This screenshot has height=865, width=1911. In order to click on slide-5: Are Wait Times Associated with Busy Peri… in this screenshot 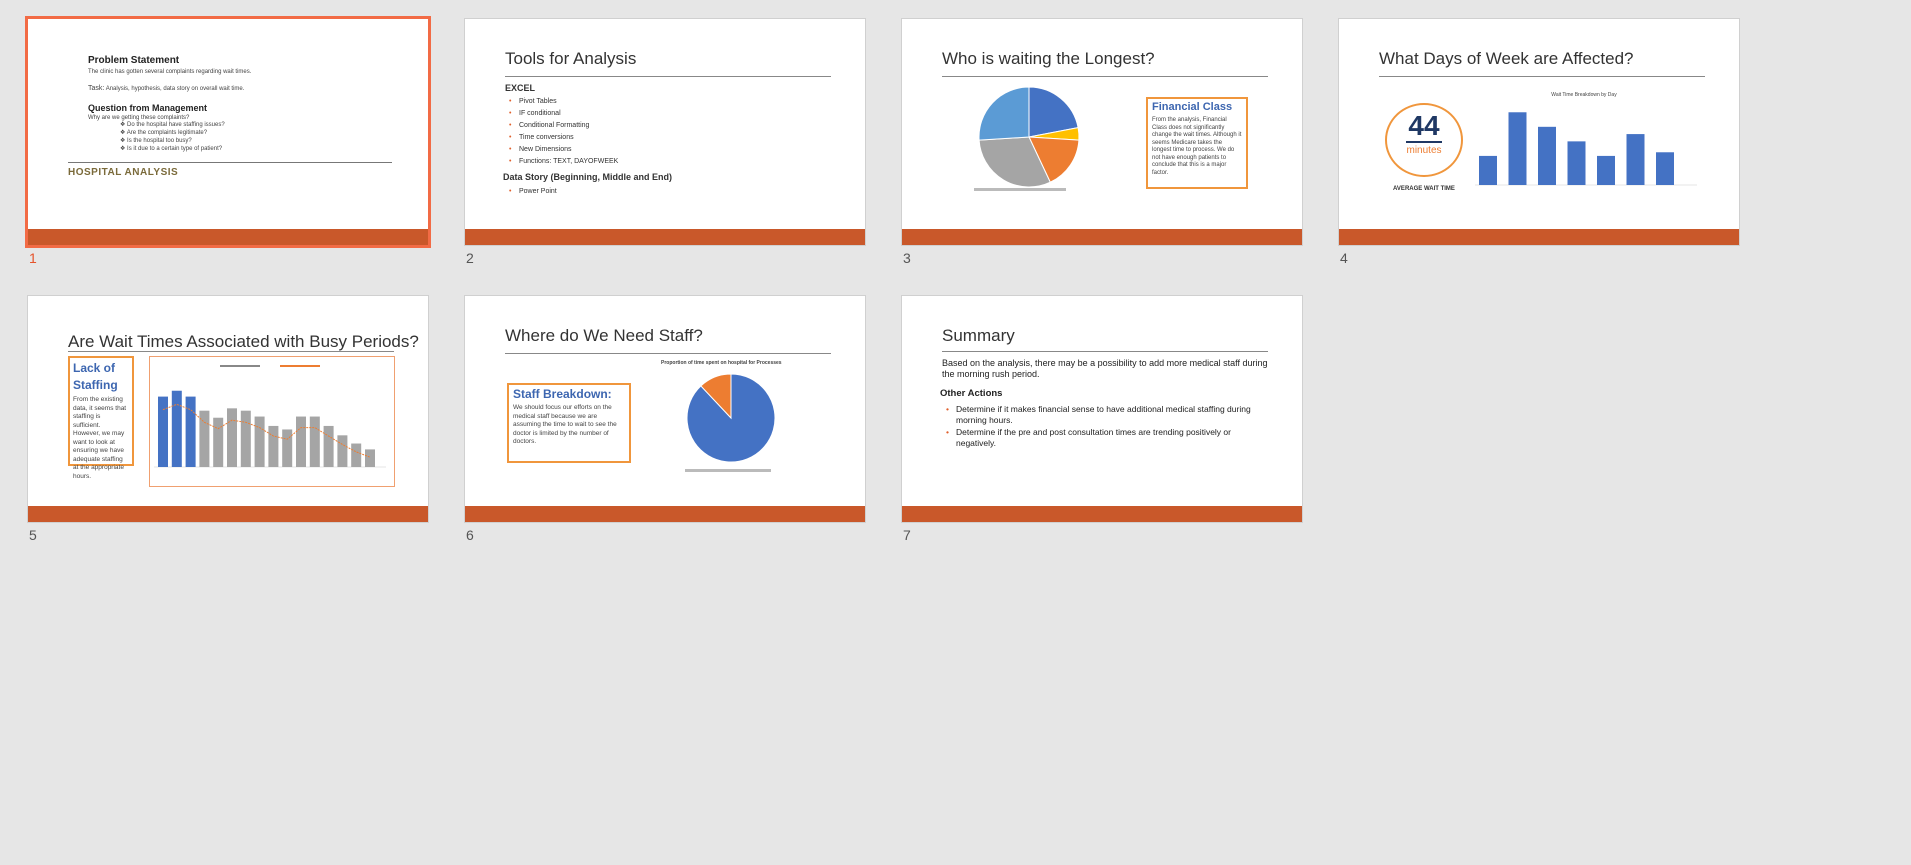, I will do `click(228, 409)`.